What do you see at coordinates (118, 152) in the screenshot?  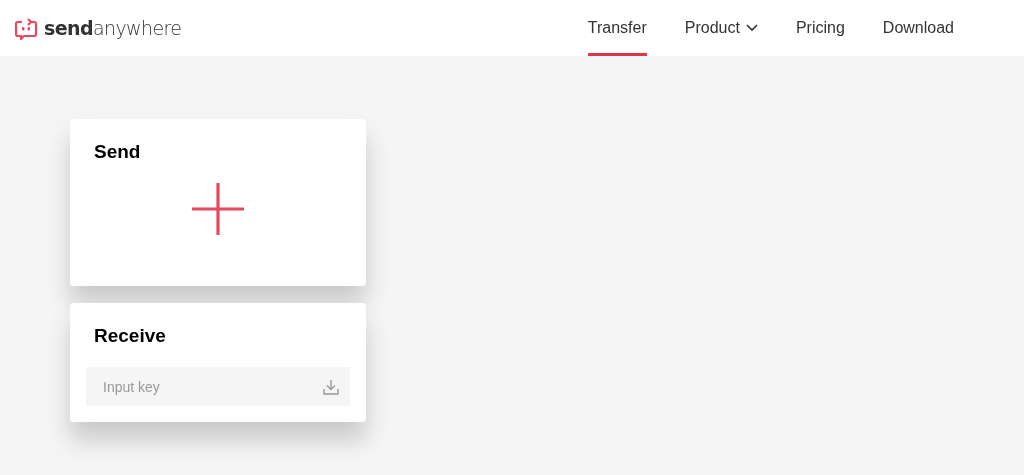 I see `card-title: Send` at bounding box center [118, 152].